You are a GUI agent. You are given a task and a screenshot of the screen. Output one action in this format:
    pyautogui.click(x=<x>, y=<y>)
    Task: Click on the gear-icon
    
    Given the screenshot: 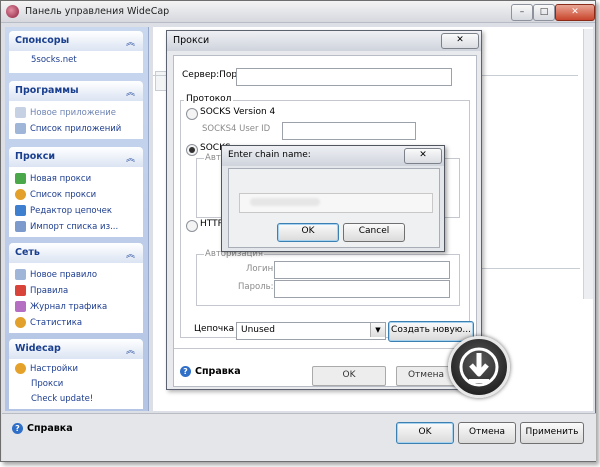 What is the action you would take?
    pyautogui.click(x=20, y=368)
    